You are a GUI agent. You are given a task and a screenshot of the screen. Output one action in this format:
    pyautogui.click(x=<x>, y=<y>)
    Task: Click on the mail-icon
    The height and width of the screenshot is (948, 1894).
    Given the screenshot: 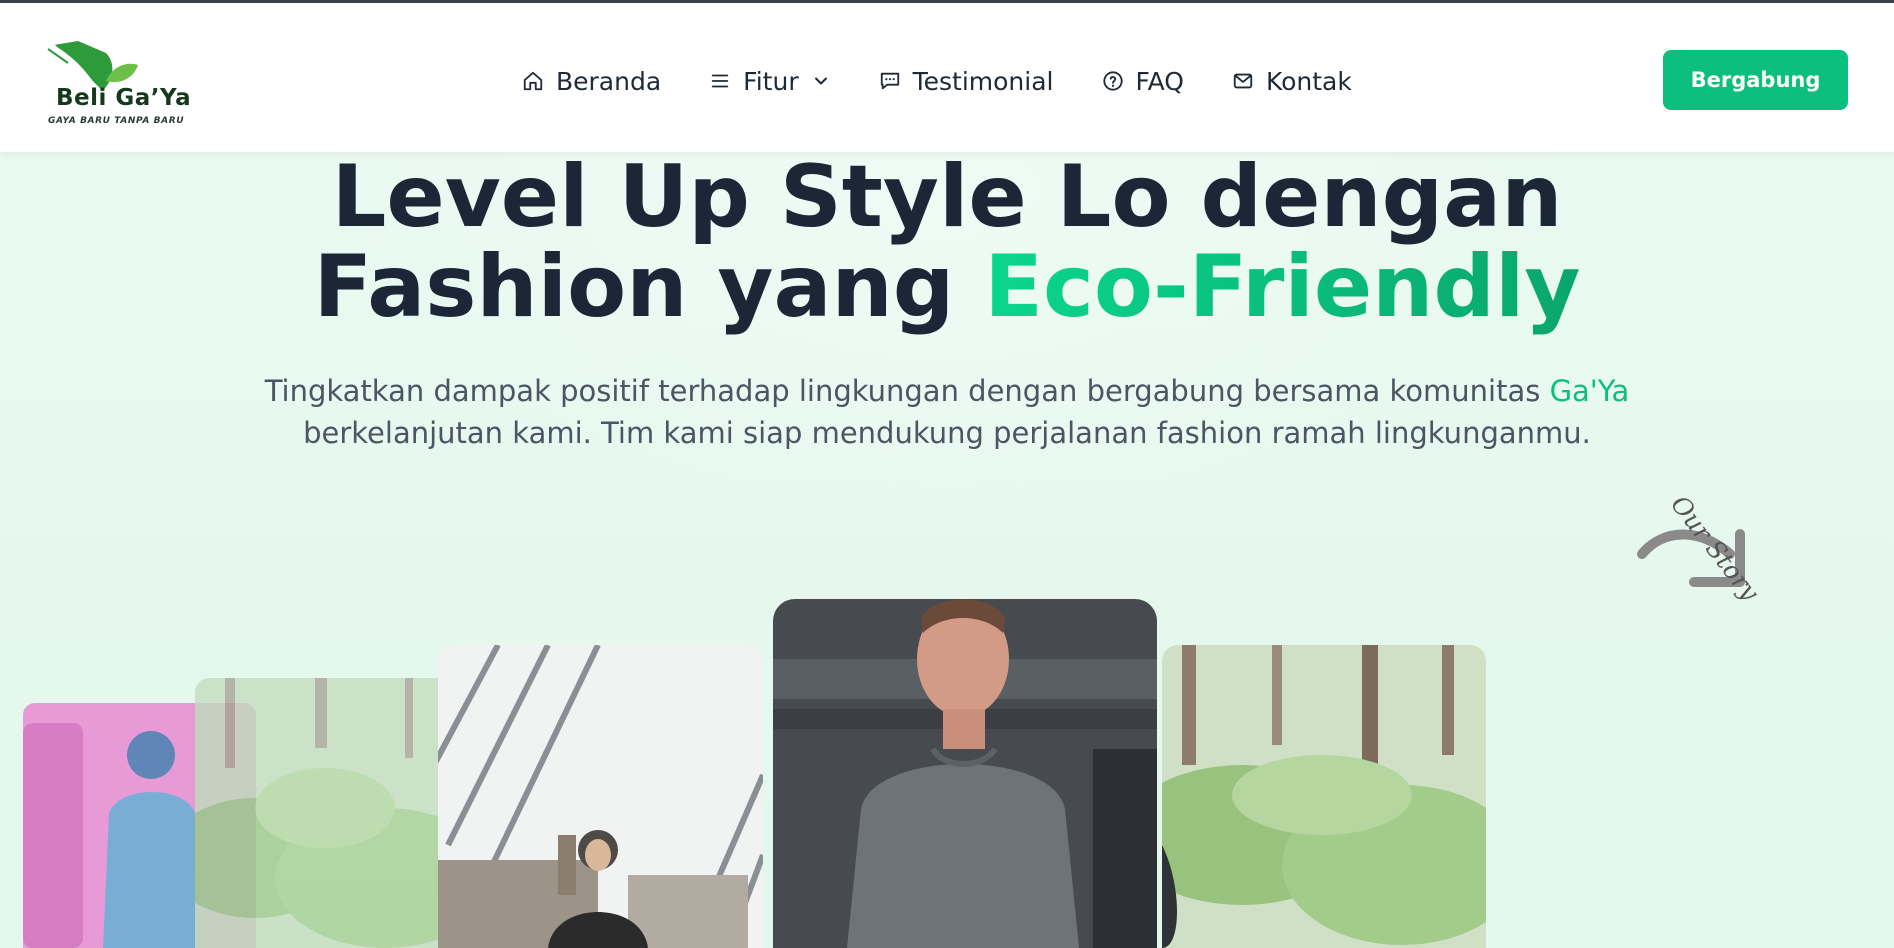 What is the action you would take?
    pyautogui.click(x=1243, y=81)
    